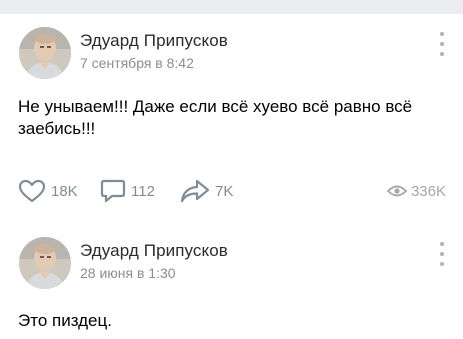  Describe the element at coordinates (127, 191) in the screenshot. I see `comment-button: 112` at that location.